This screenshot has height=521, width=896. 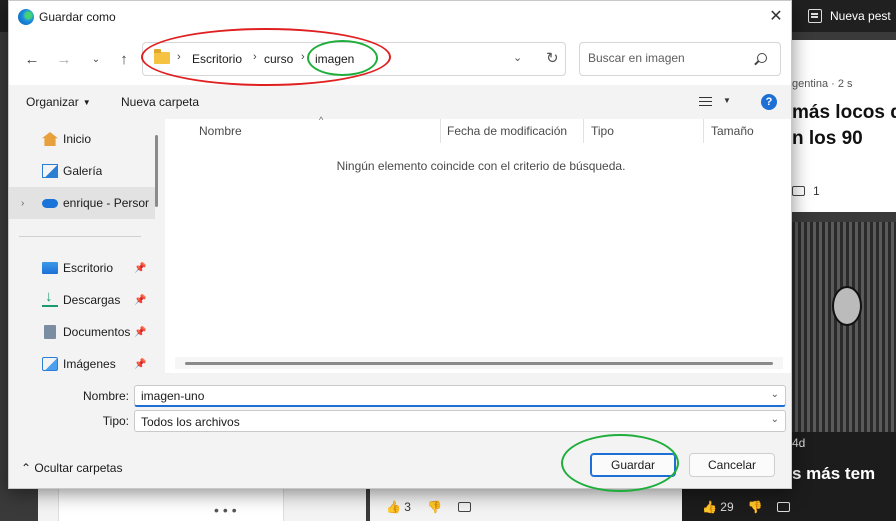 What do you see at coordinates (80, 236) in the screenshot?
I see `sidebar-divider` at bounding box center [80, 236].